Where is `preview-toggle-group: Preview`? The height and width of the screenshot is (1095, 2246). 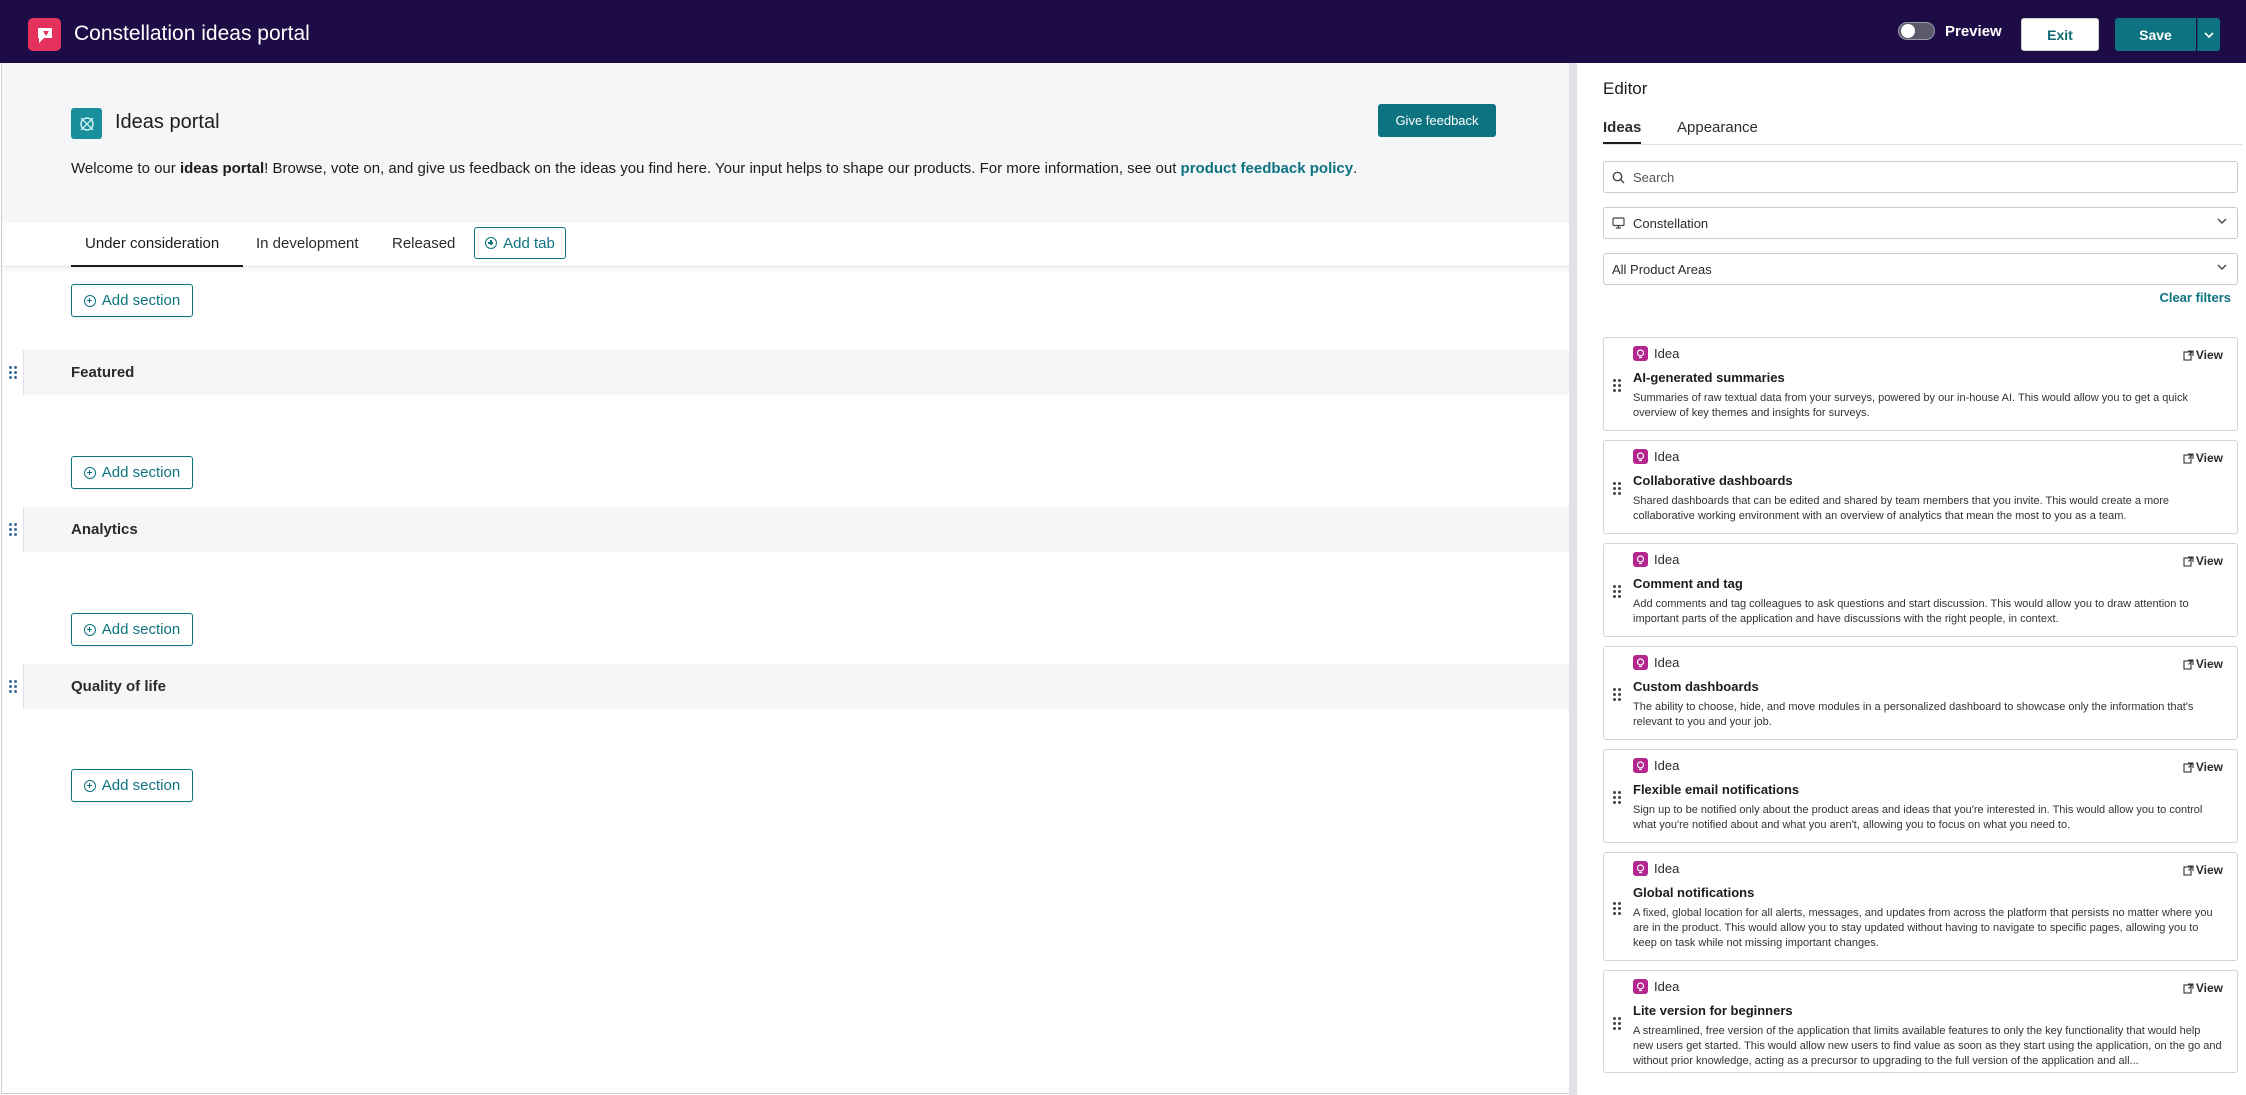 preview-toggle-group: Preview is located at coordinates (1950, 31).